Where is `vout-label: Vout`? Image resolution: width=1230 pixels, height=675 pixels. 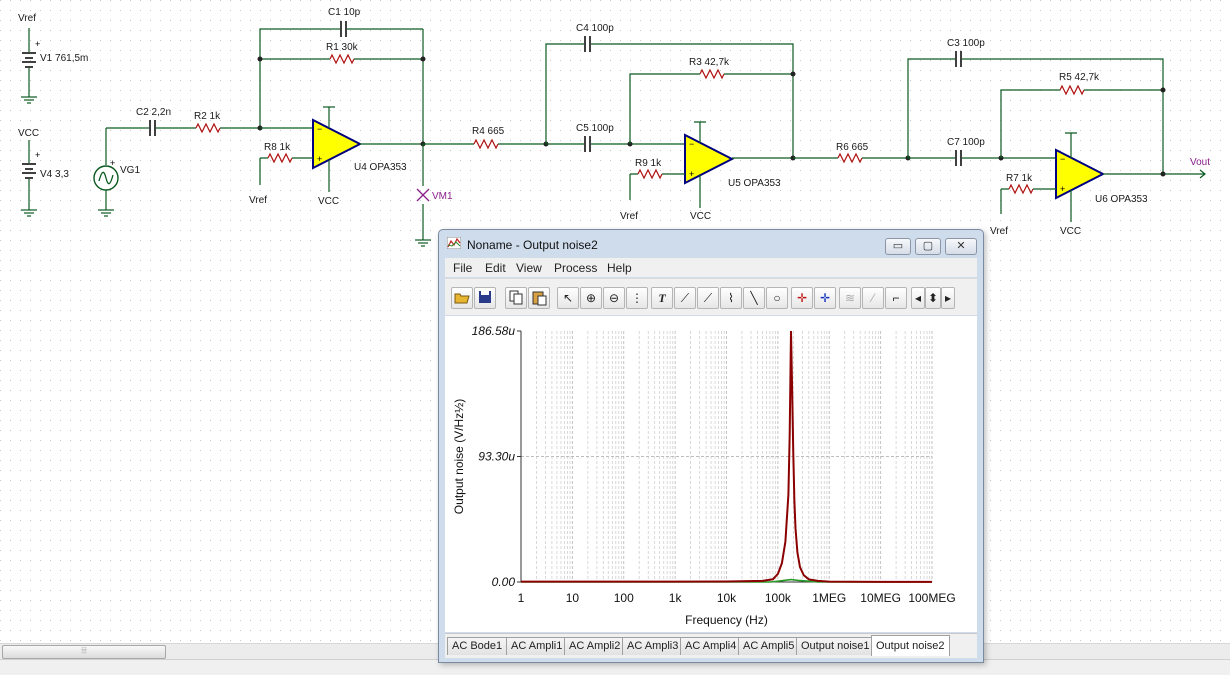
vout-label: Vout is located at coordinates (1200, 162).